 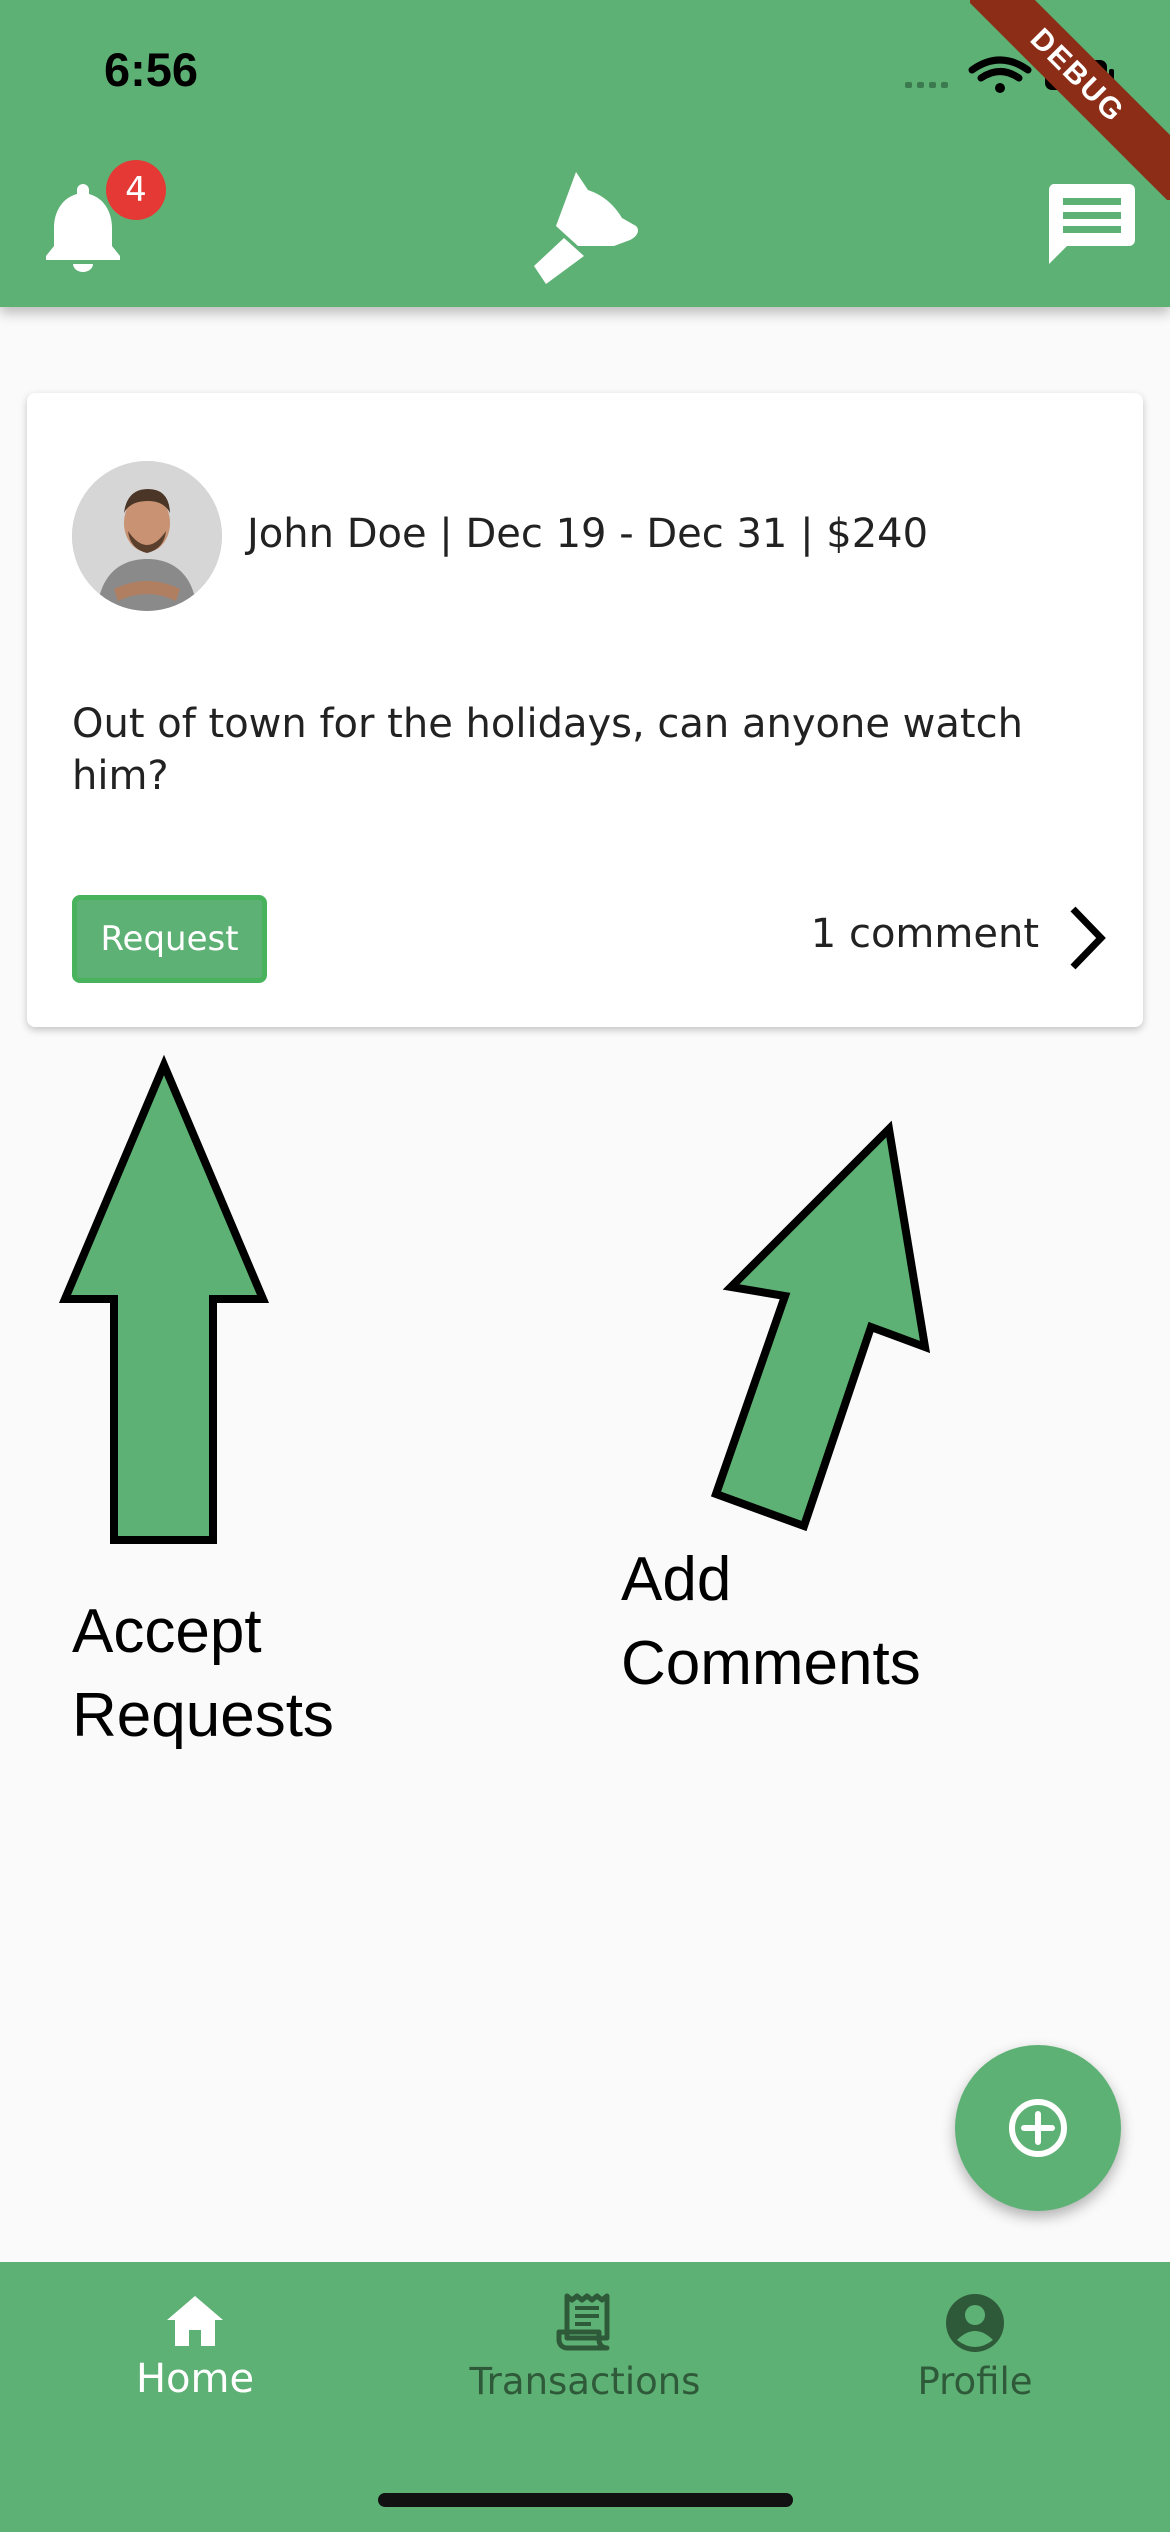 What do you see at coordinates (771, 1622) in the screenshot?
I see `add-comments-label: Add Comments` at bounding box center [771, 1622].